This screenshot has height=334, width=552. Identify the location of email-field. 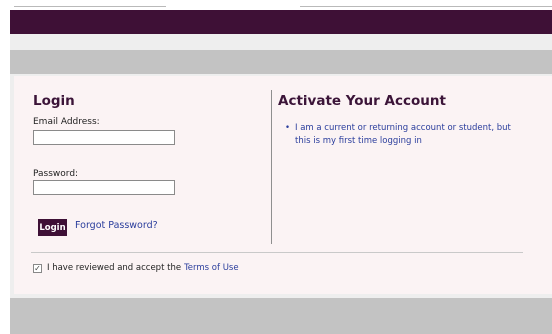
(104, 137).